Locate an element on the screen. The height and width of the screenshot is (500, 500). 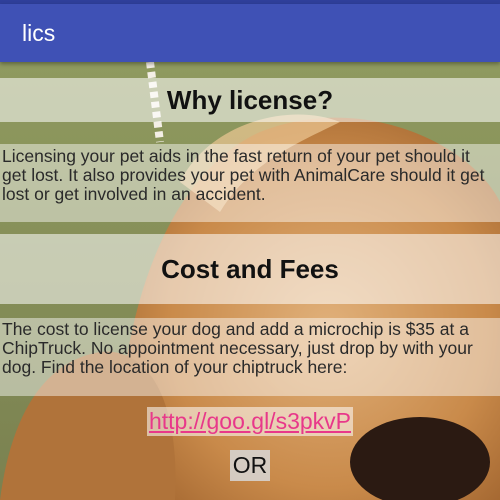
cost-fees-heading: Cost and Fees is located at coordinates (250, 269).